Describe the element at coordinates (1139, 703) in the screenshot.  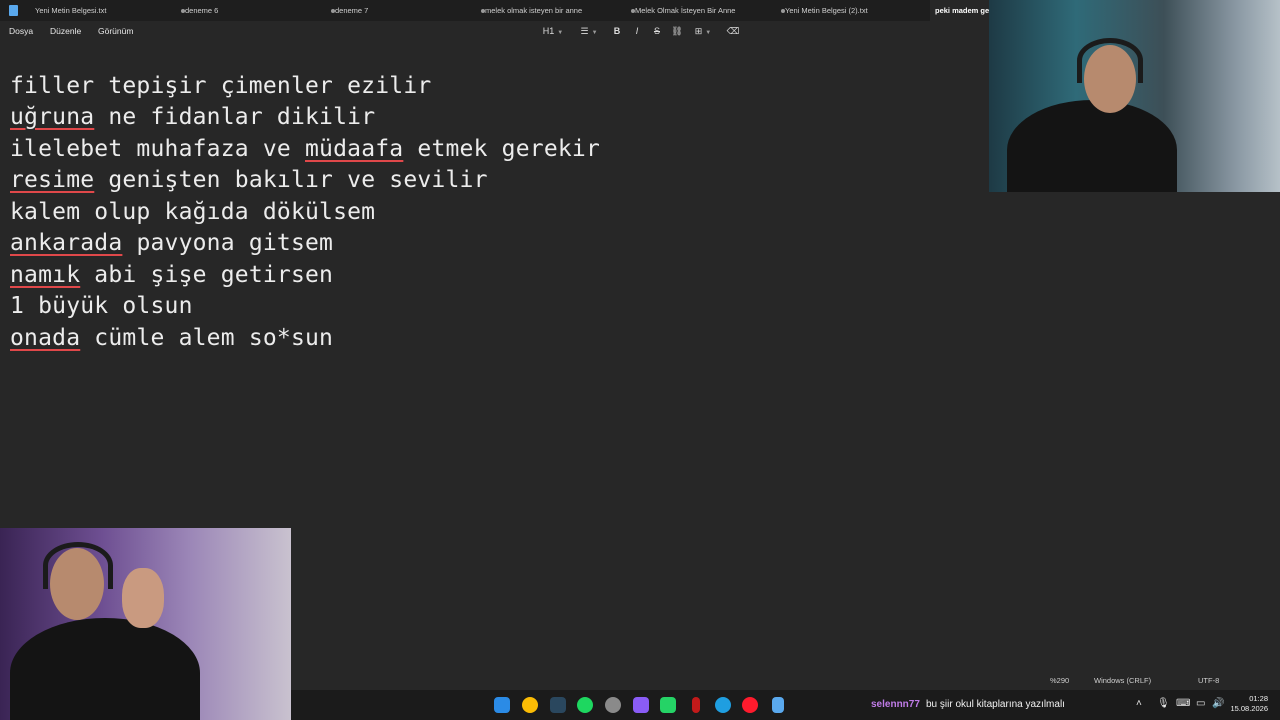
I see `chevron-up-icon: ˄` at that location.